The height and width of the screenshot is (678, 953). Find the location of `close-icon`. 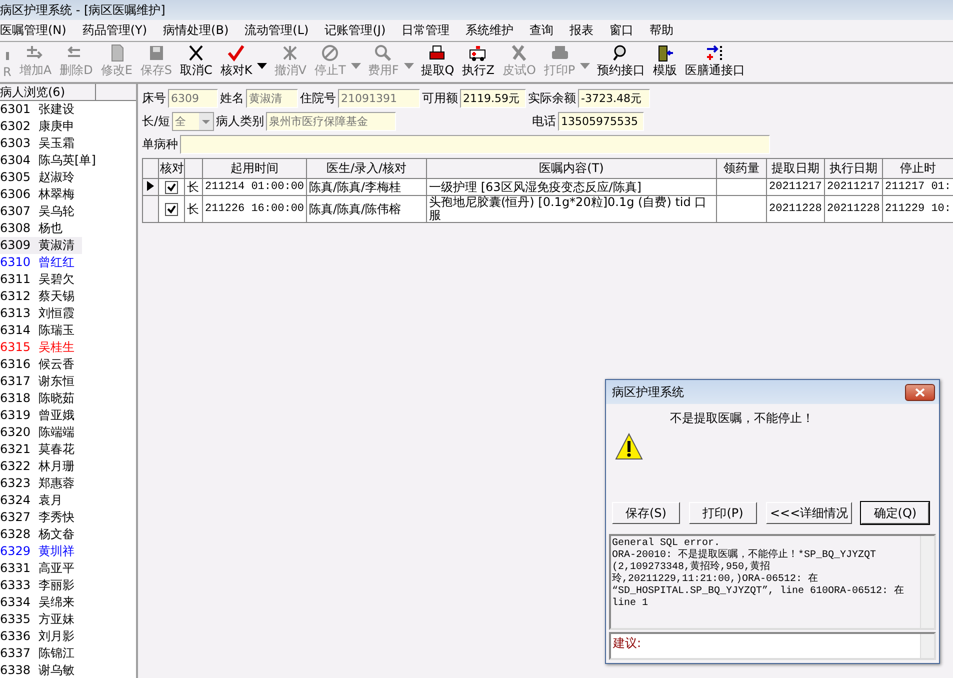

close-icon is located at coordinates (920, 392).